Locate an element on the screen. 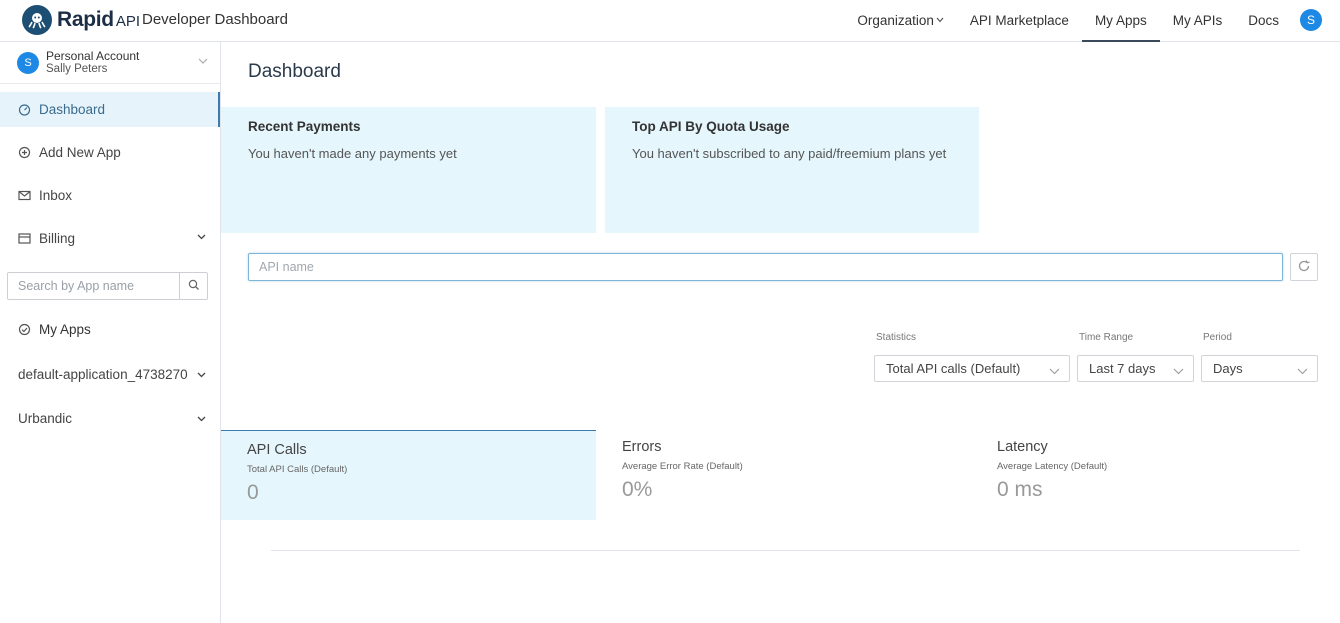 The width and height of the screenshot is (1340, 623). search-icon is located at coordinates (194, 286).